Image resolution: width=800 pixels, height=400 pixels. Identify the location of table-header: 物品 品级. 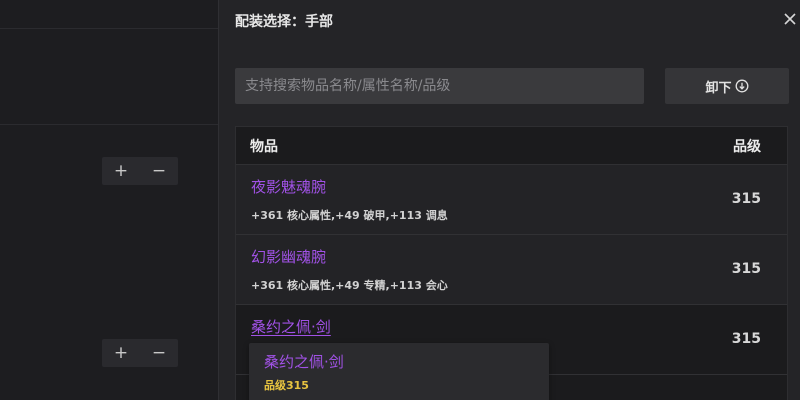
(511, 146).